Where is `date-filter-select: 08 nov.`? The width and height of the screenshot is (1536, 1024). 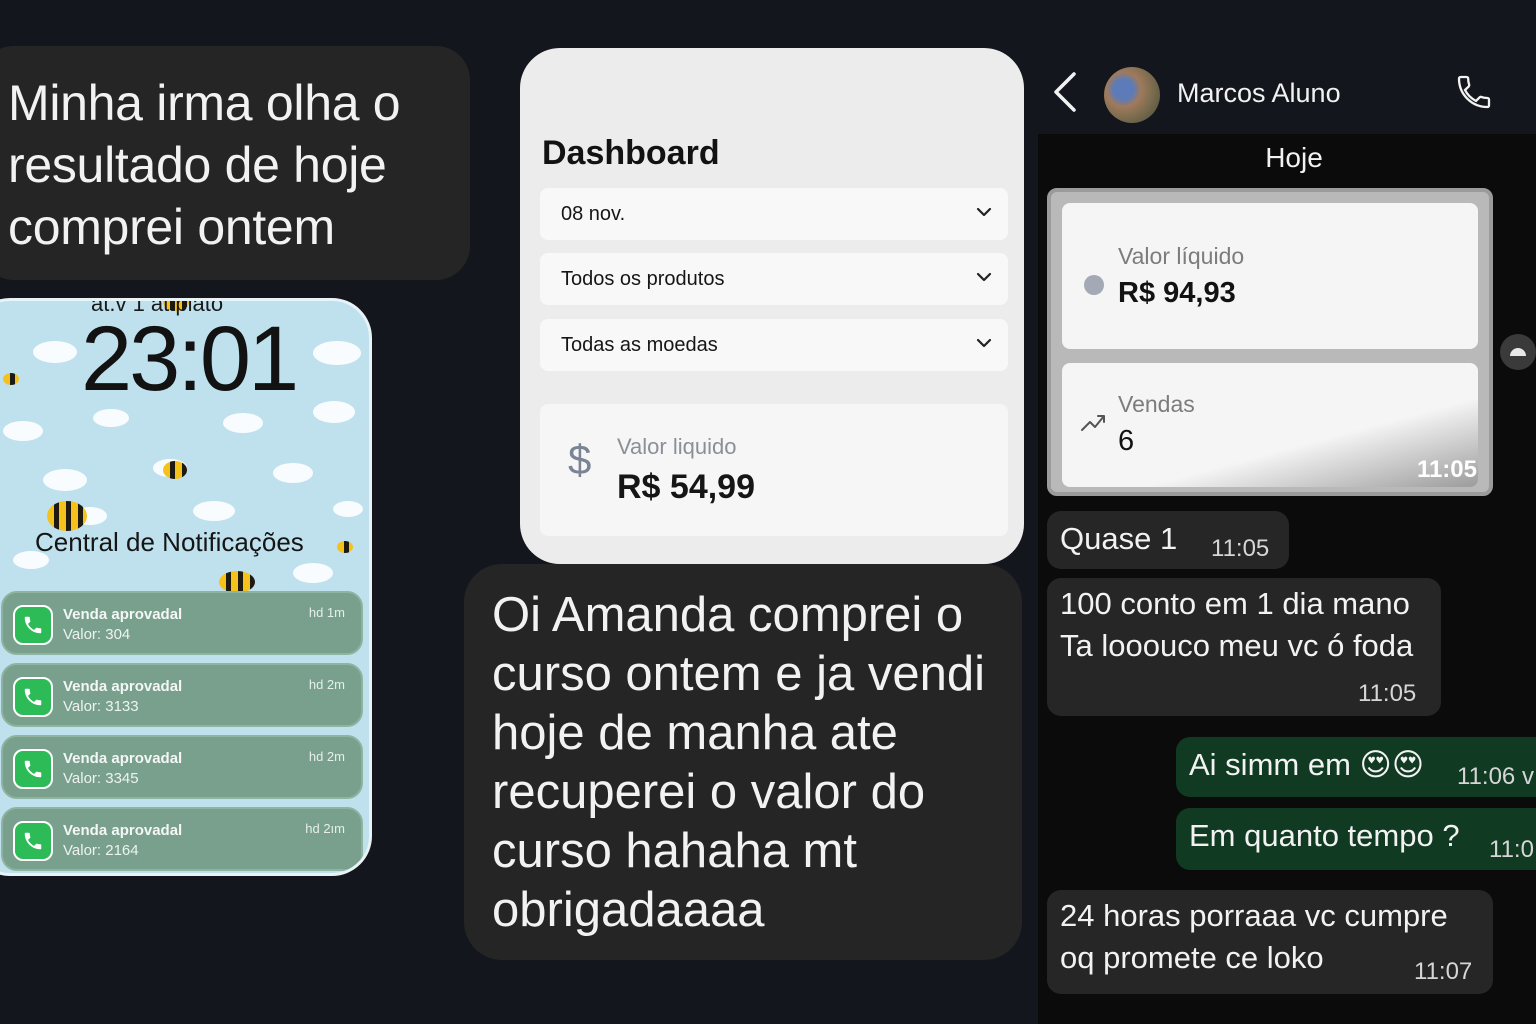 date-filter-select: 08 nov. is located at coordinates (774, 214).